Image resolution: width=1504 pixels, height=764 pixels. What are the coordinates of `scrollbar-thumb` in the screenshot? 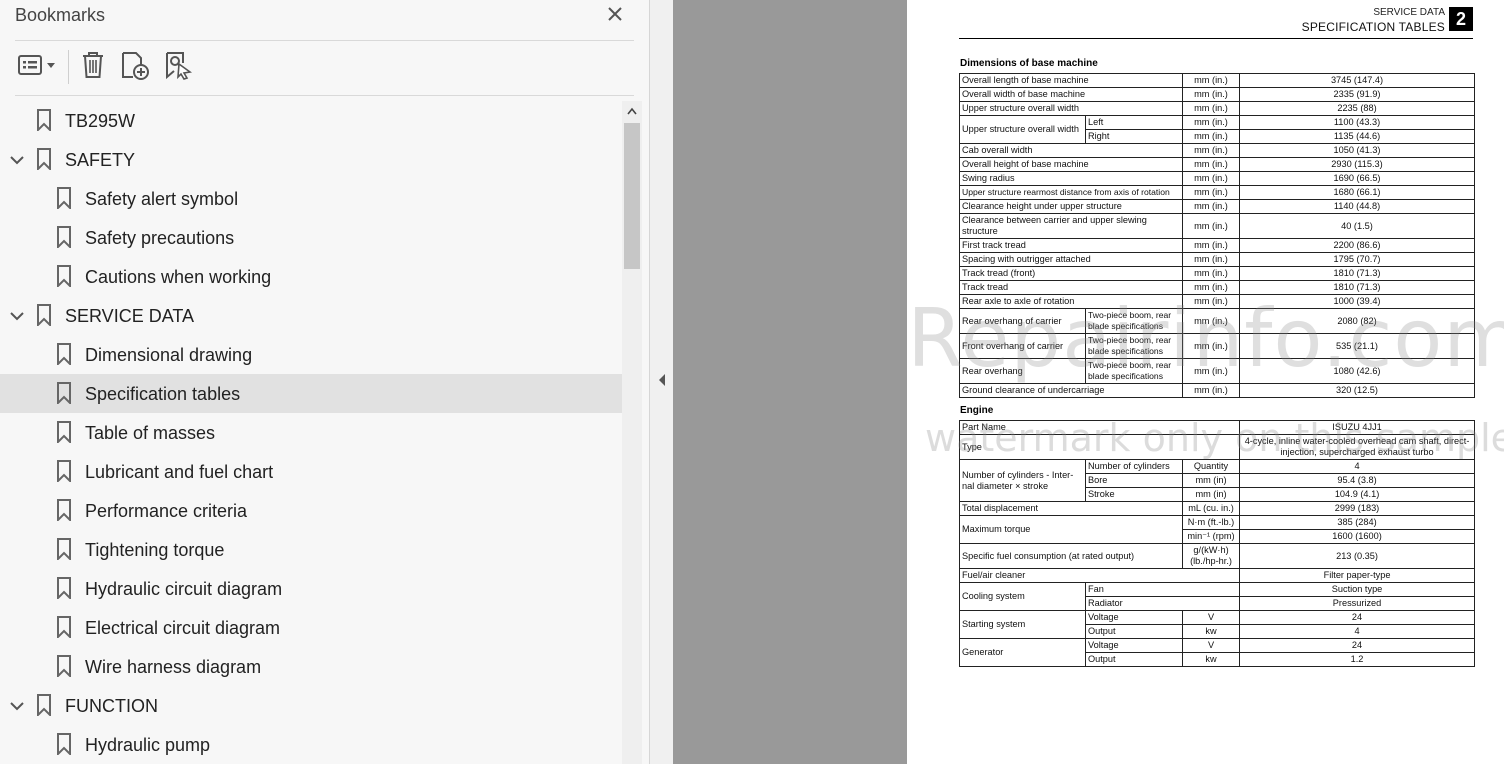 It's located at (632, 196).